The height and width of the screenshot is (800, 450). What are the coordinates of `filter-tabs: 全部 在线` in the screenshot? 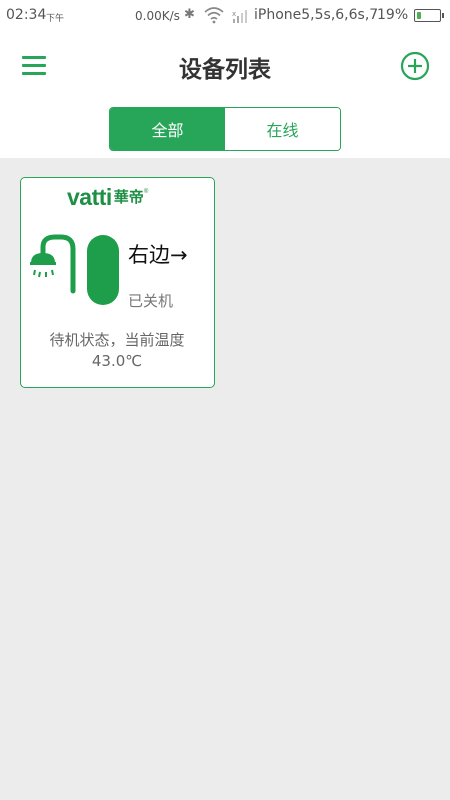 It's located at (225, 129).